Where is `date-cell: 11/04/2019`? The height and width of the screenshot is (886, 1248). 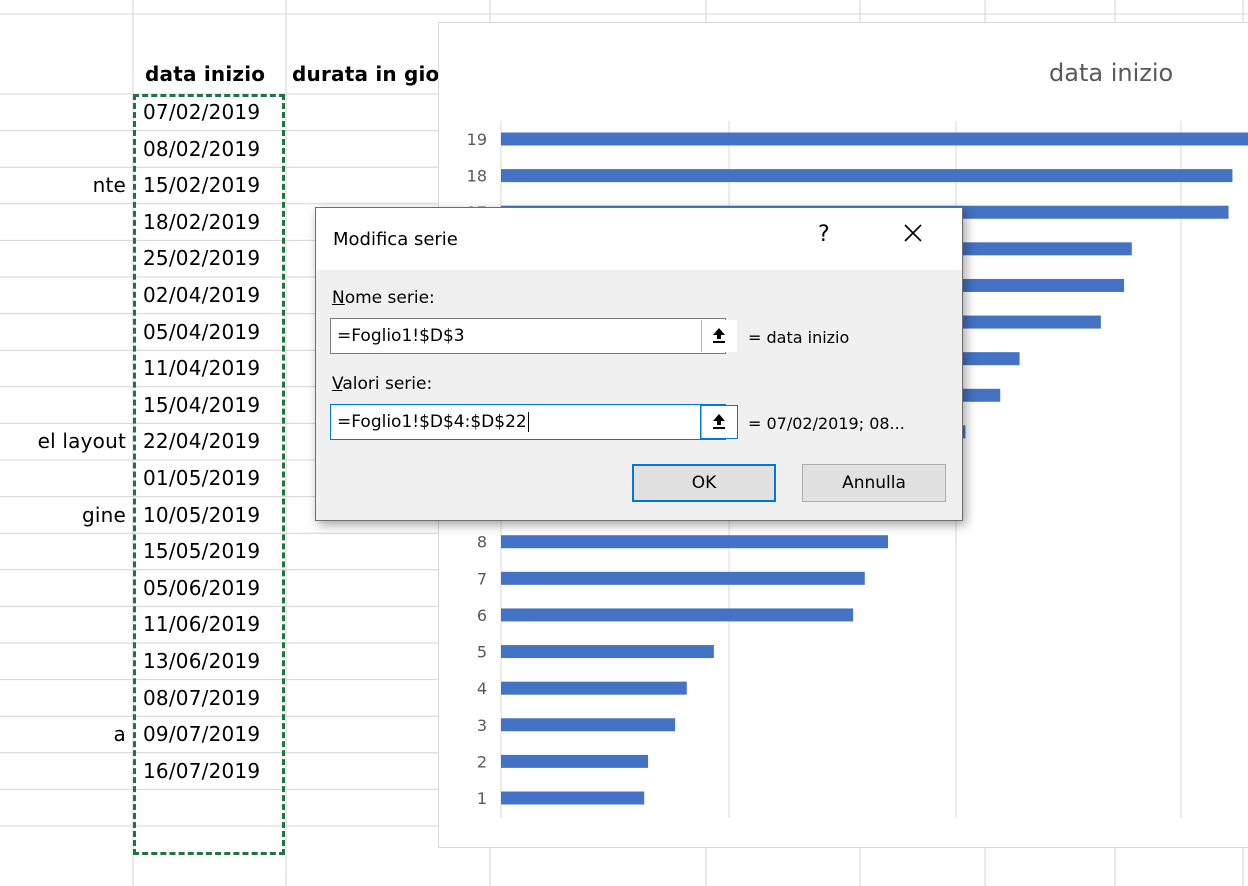
date-cell: 11/04/2019 is located at coordinates (201, 368).